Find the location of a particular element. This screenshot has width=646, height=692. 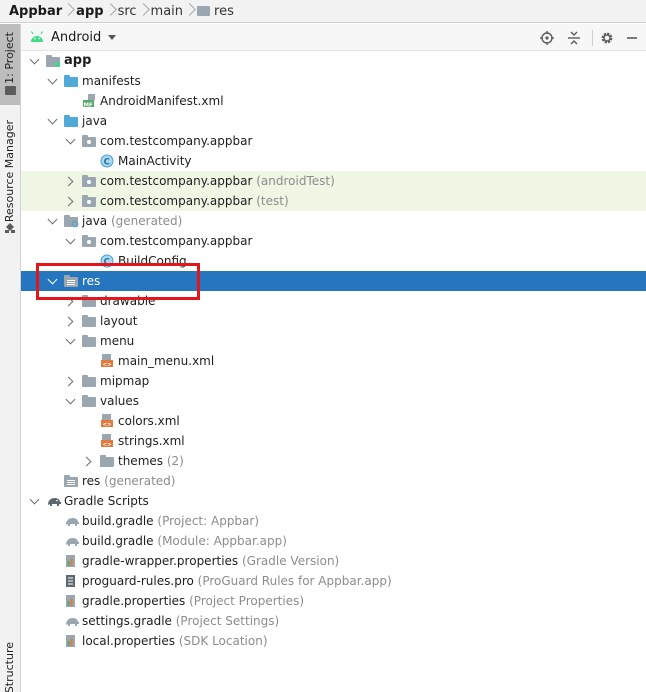

tree-label: res (generated) is located at coordinates (129, 481).